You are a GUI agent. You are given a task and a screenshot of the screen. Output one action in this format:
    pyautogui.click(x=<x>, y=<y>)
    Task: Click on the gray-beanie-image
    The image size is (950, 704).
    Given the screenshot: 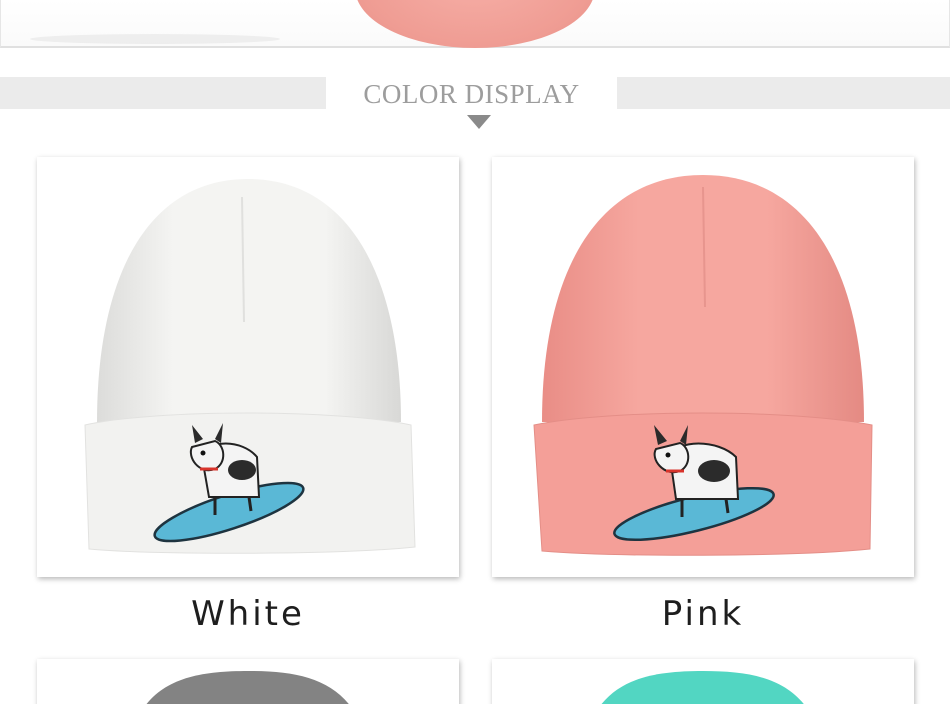 What is the action you would take?
    pyautogui.click(x=247, y=687)
    